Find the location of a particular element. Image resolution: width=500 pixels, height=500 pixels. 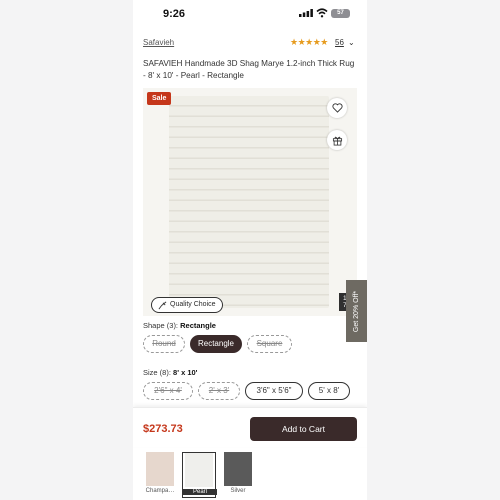

swatch-label: Silver is located at coordinates (238, 491).